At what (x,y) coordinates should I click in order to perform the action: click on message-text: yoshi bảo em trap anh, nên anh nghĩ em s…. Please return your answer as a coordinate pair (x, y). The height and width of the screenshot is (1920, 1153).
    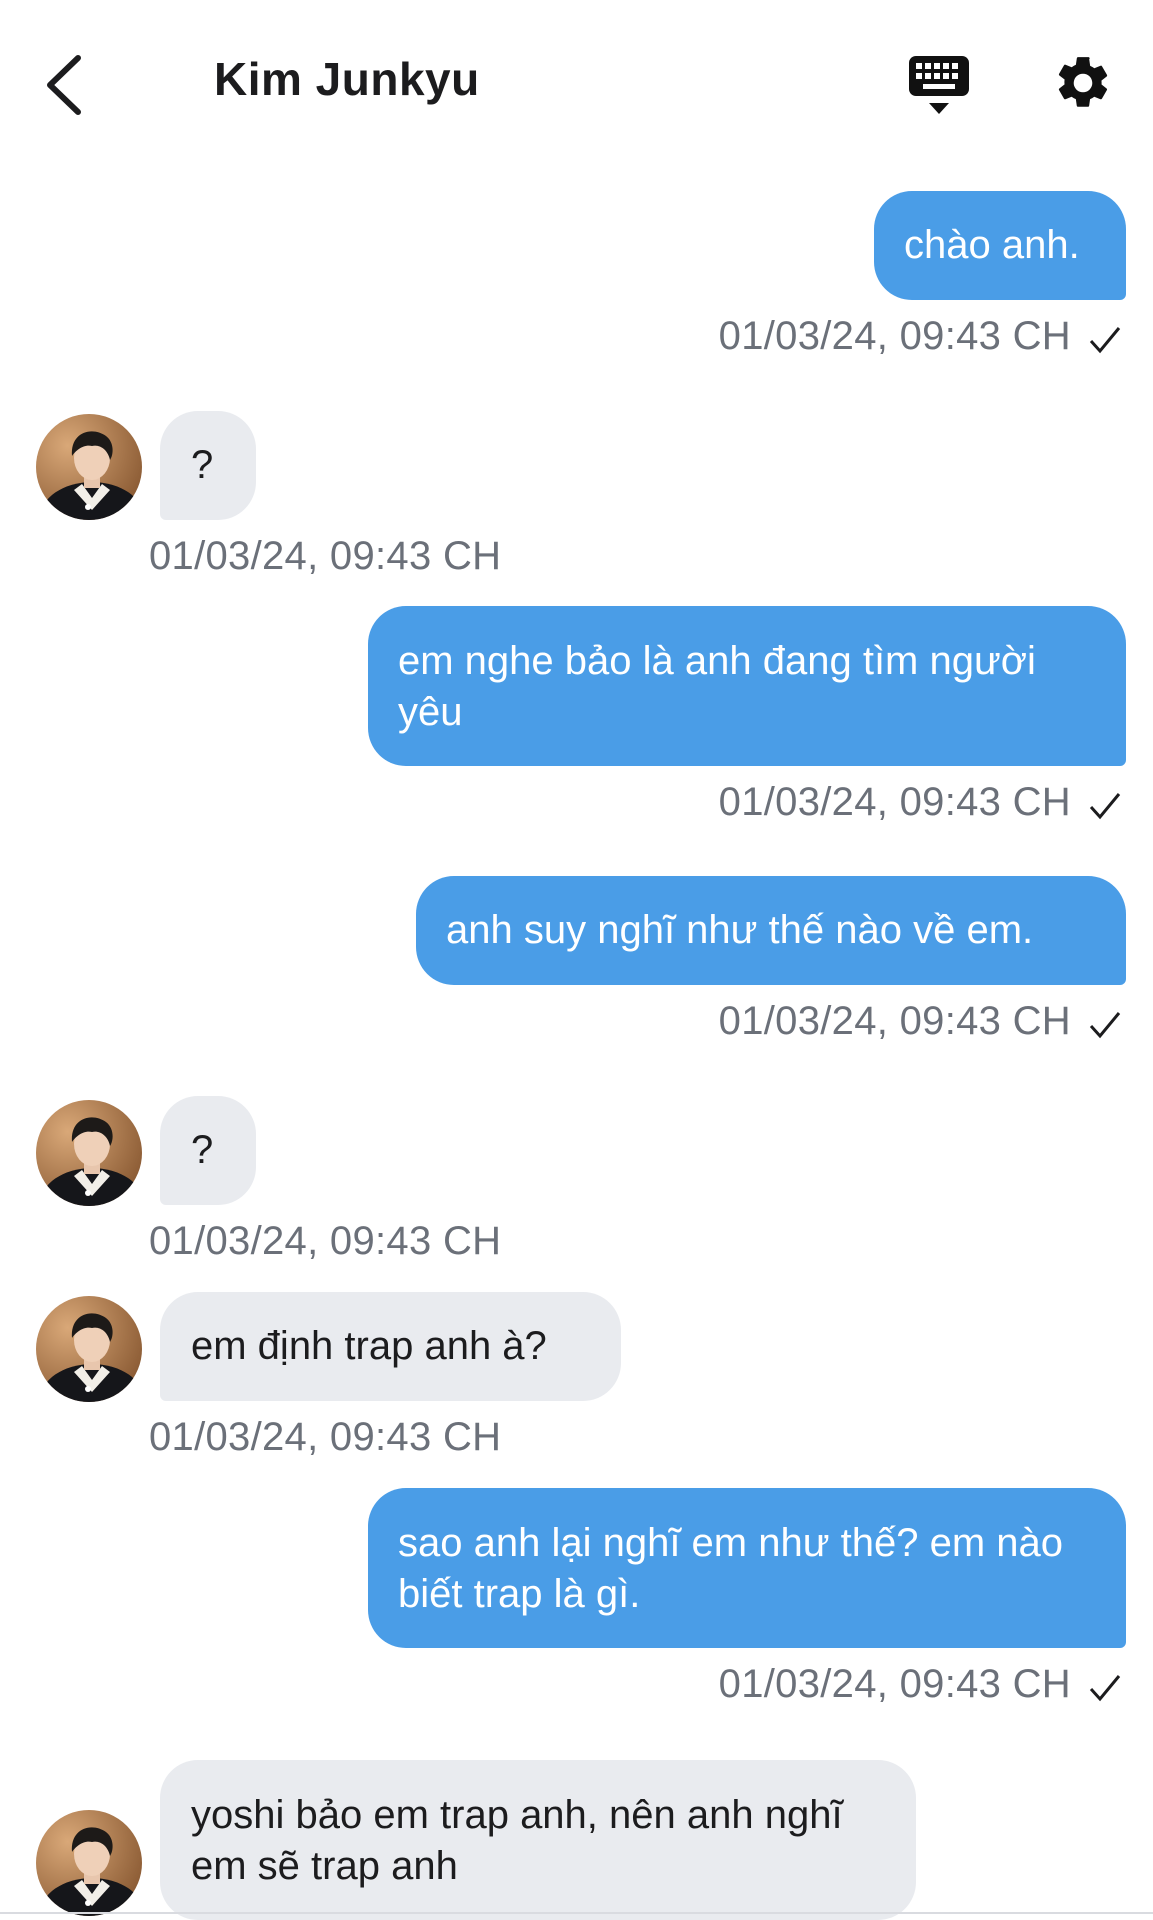
    Looking at the image, I should click on (517, 1840).